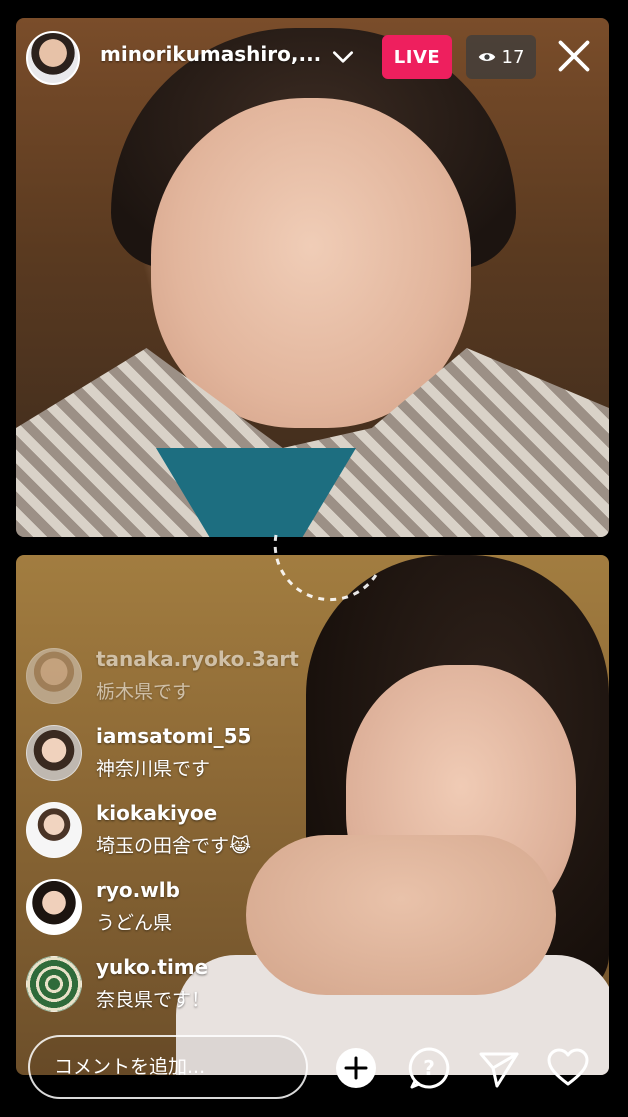 The height and width of the screenshot is (1117, 628). I want to click on viewer-count-badge: 17, so click(501, 57).